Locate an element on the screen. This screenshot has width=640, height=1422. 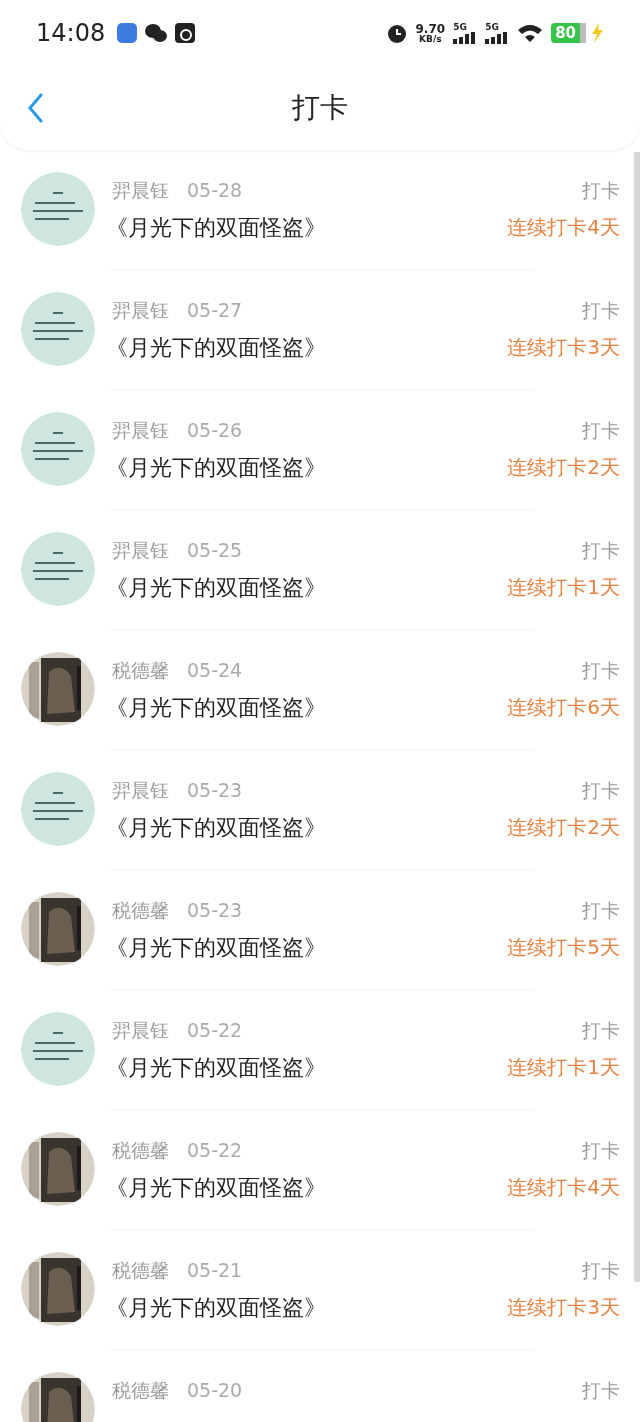
checkin-item: 税德馨 05-23 打卡 《月光下的双面怪盗》 连续打卡5天 is located at coordinates (317, 930).